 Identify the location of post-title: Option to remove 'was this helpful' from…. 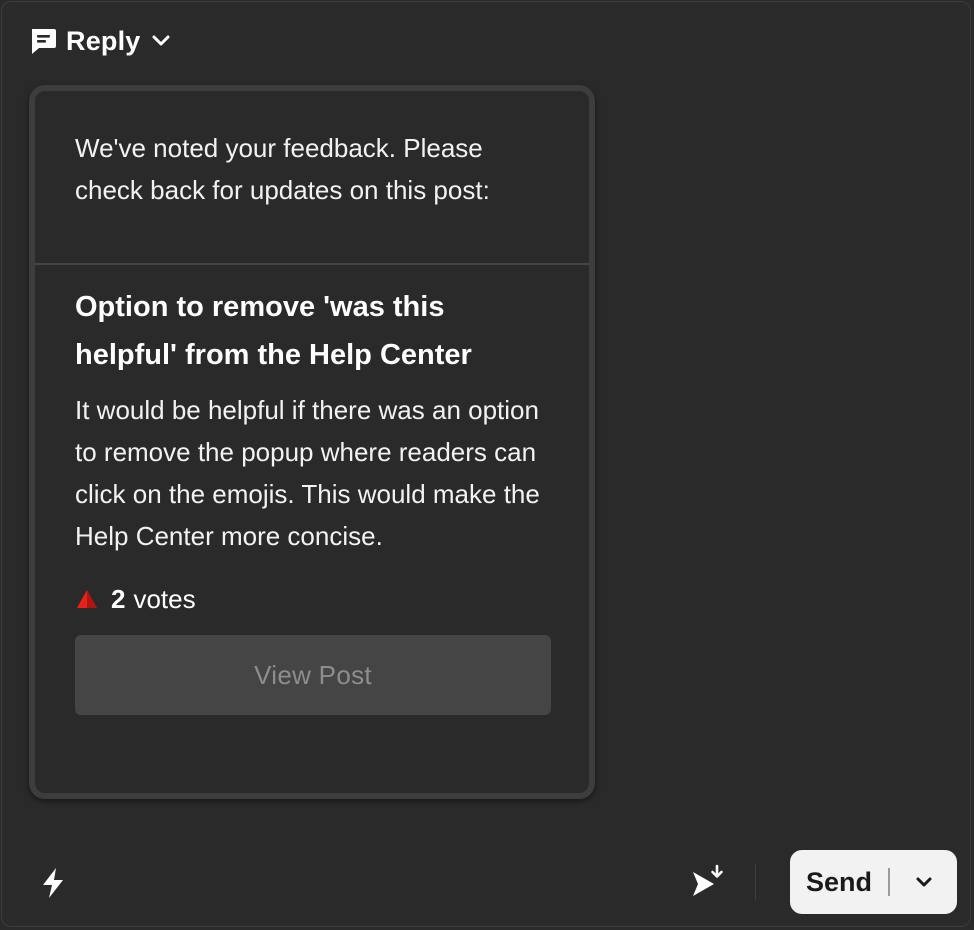
(273, 331).